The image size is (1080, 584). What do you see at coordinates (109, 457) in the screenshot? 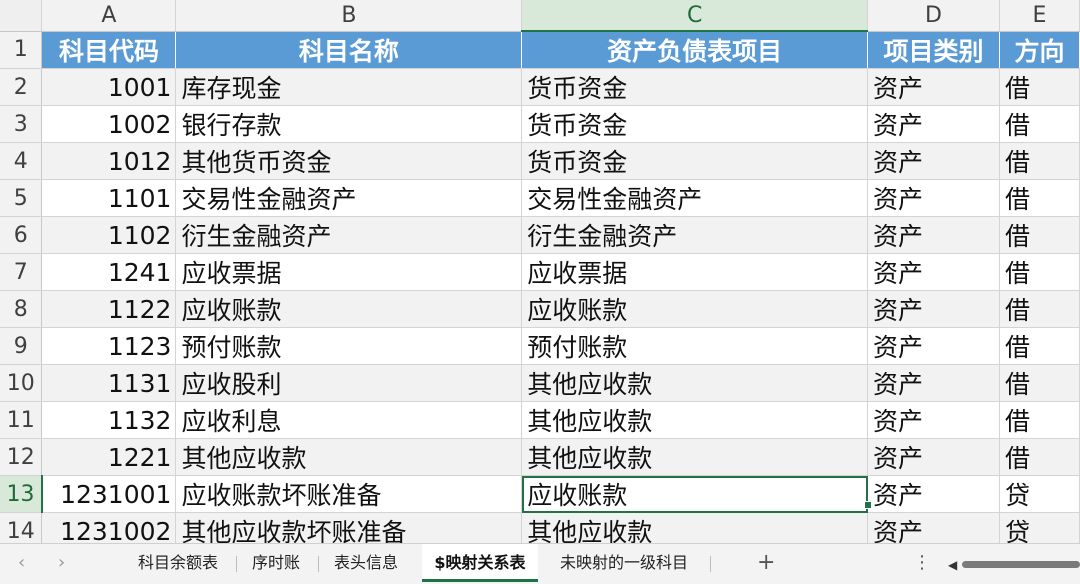
I see `cell-code: 1221` at bounding box center [109, 457].